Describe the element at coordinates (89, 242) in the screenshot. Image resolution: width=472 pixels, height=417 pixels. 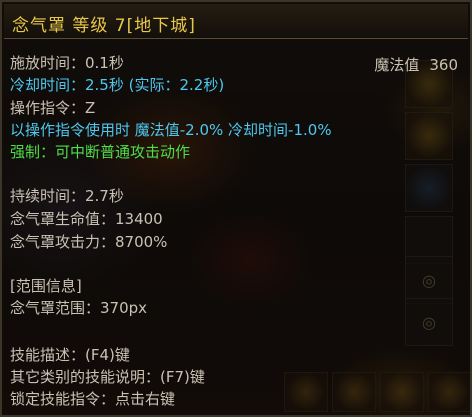
I see `shield-attack: 念气罩攻击力：8700%` at that location.